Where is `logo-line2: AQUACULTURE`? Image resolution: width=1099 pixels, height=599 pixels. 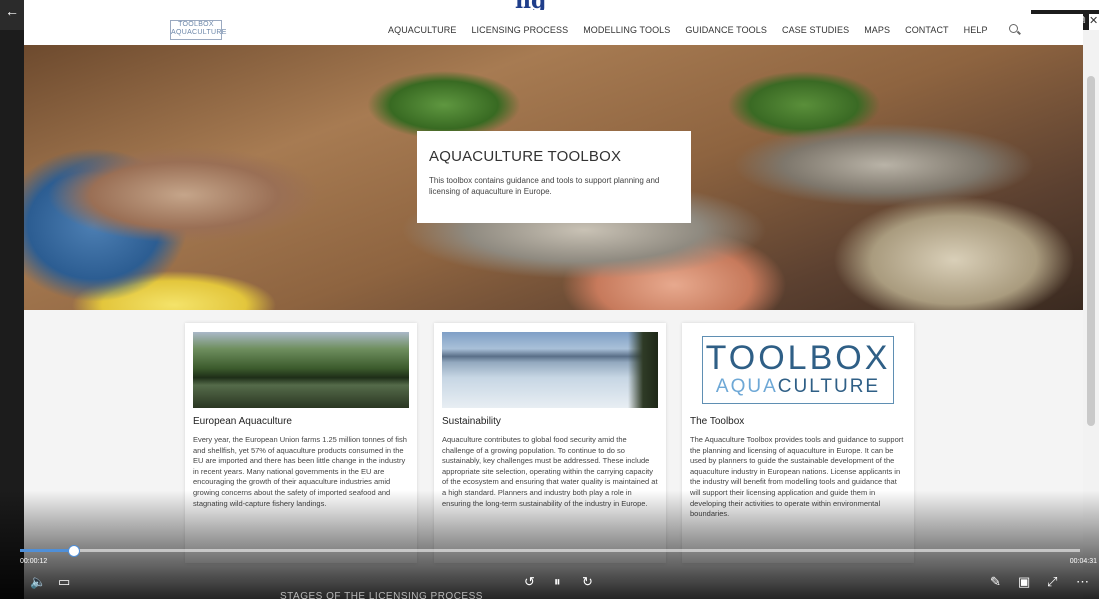
logo-line2: AQUACULTURE is located at coordinates (199, 32).